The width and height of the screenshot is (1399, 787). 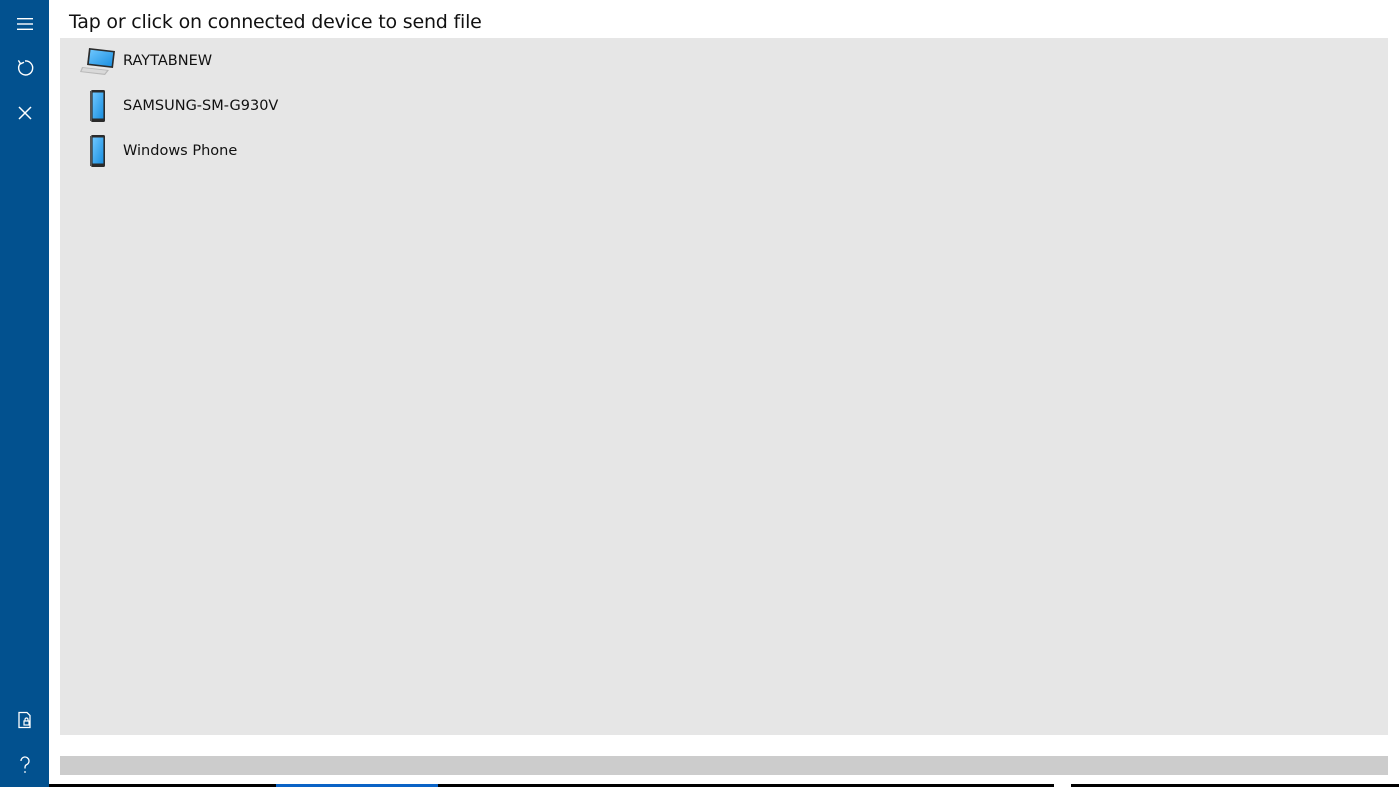 I want to click on close-button, so click(x=24, y=113).